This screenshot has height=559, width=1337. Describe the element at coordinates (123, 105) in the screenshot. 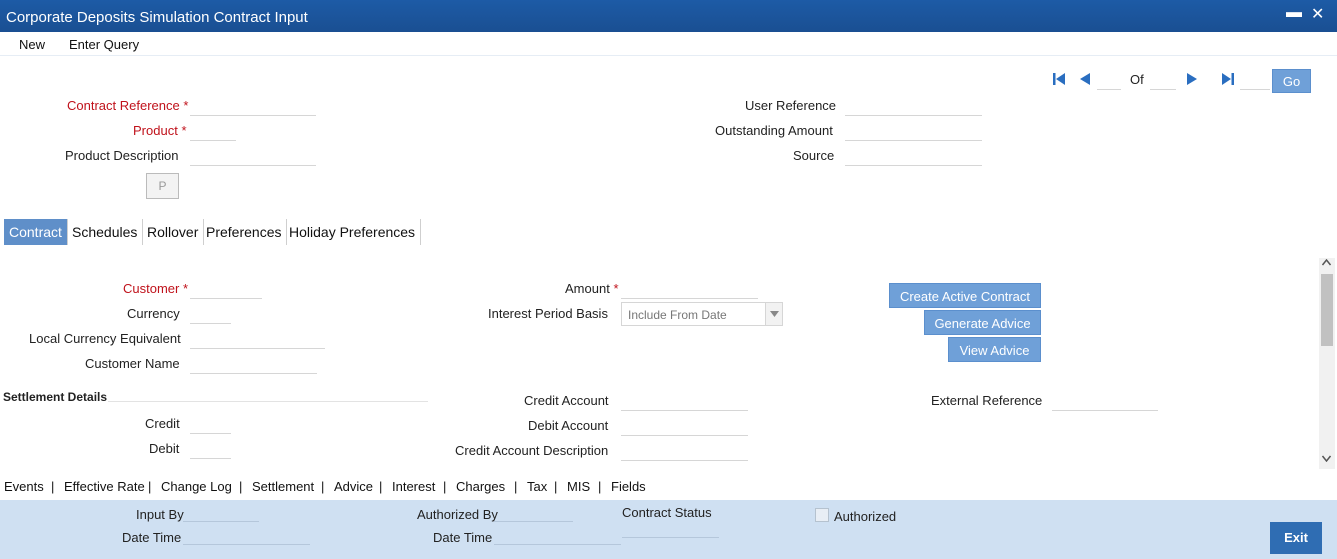

I see `contract-reference-label-text: Contract Reference` at that location.